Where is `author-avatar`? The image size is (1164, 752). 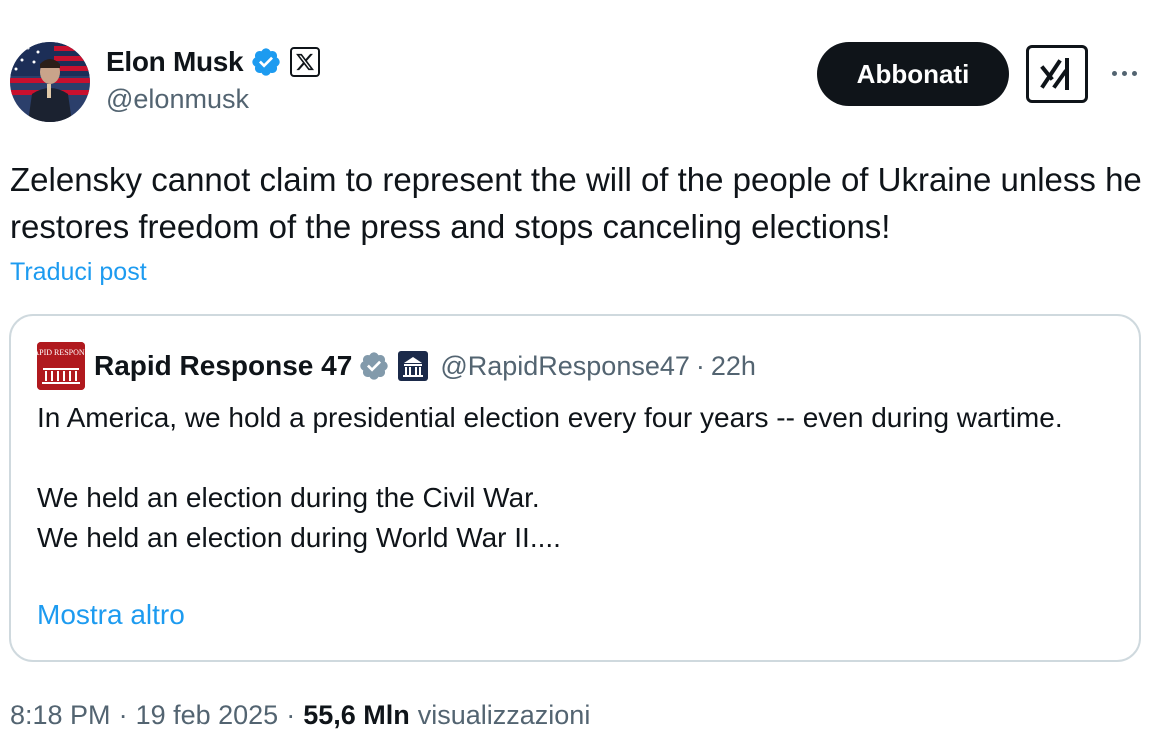 author-avatar is located at coordinates (50, 82).